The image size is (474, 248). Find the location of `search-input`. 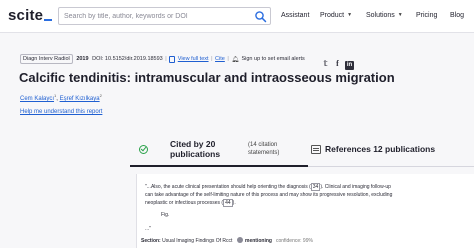

search-input is located at coordinates (154, 16).